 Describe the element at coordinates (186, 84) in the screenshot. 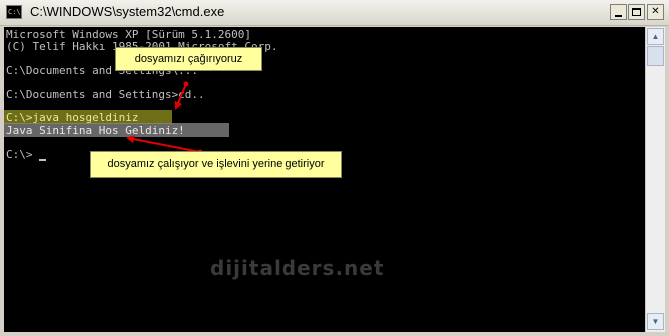

I see `arrow-origin-dot` at that location.